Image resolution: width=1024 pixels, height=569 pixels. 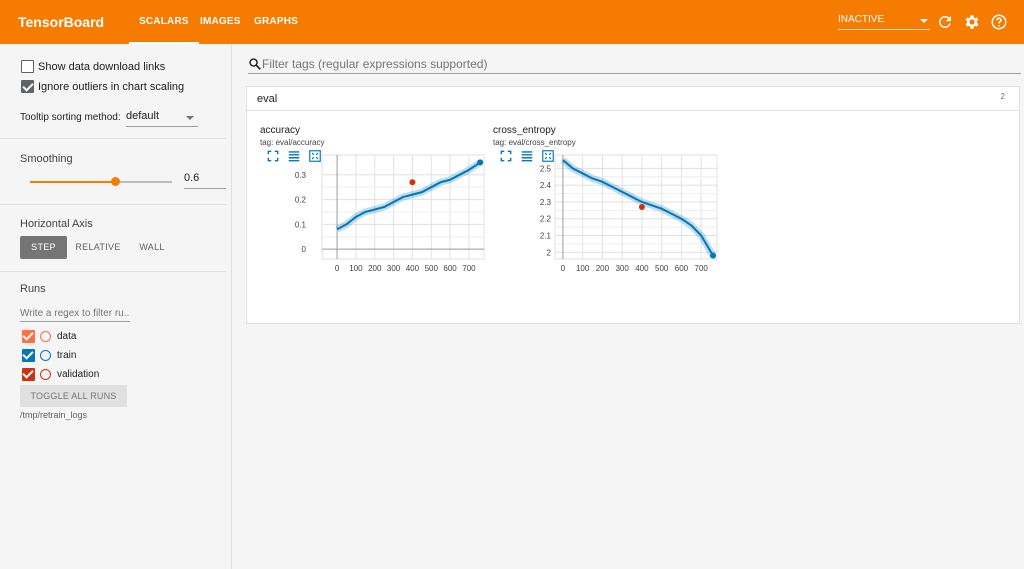 I want to click on tag-group-title: eval, so click(x=267, y=99).